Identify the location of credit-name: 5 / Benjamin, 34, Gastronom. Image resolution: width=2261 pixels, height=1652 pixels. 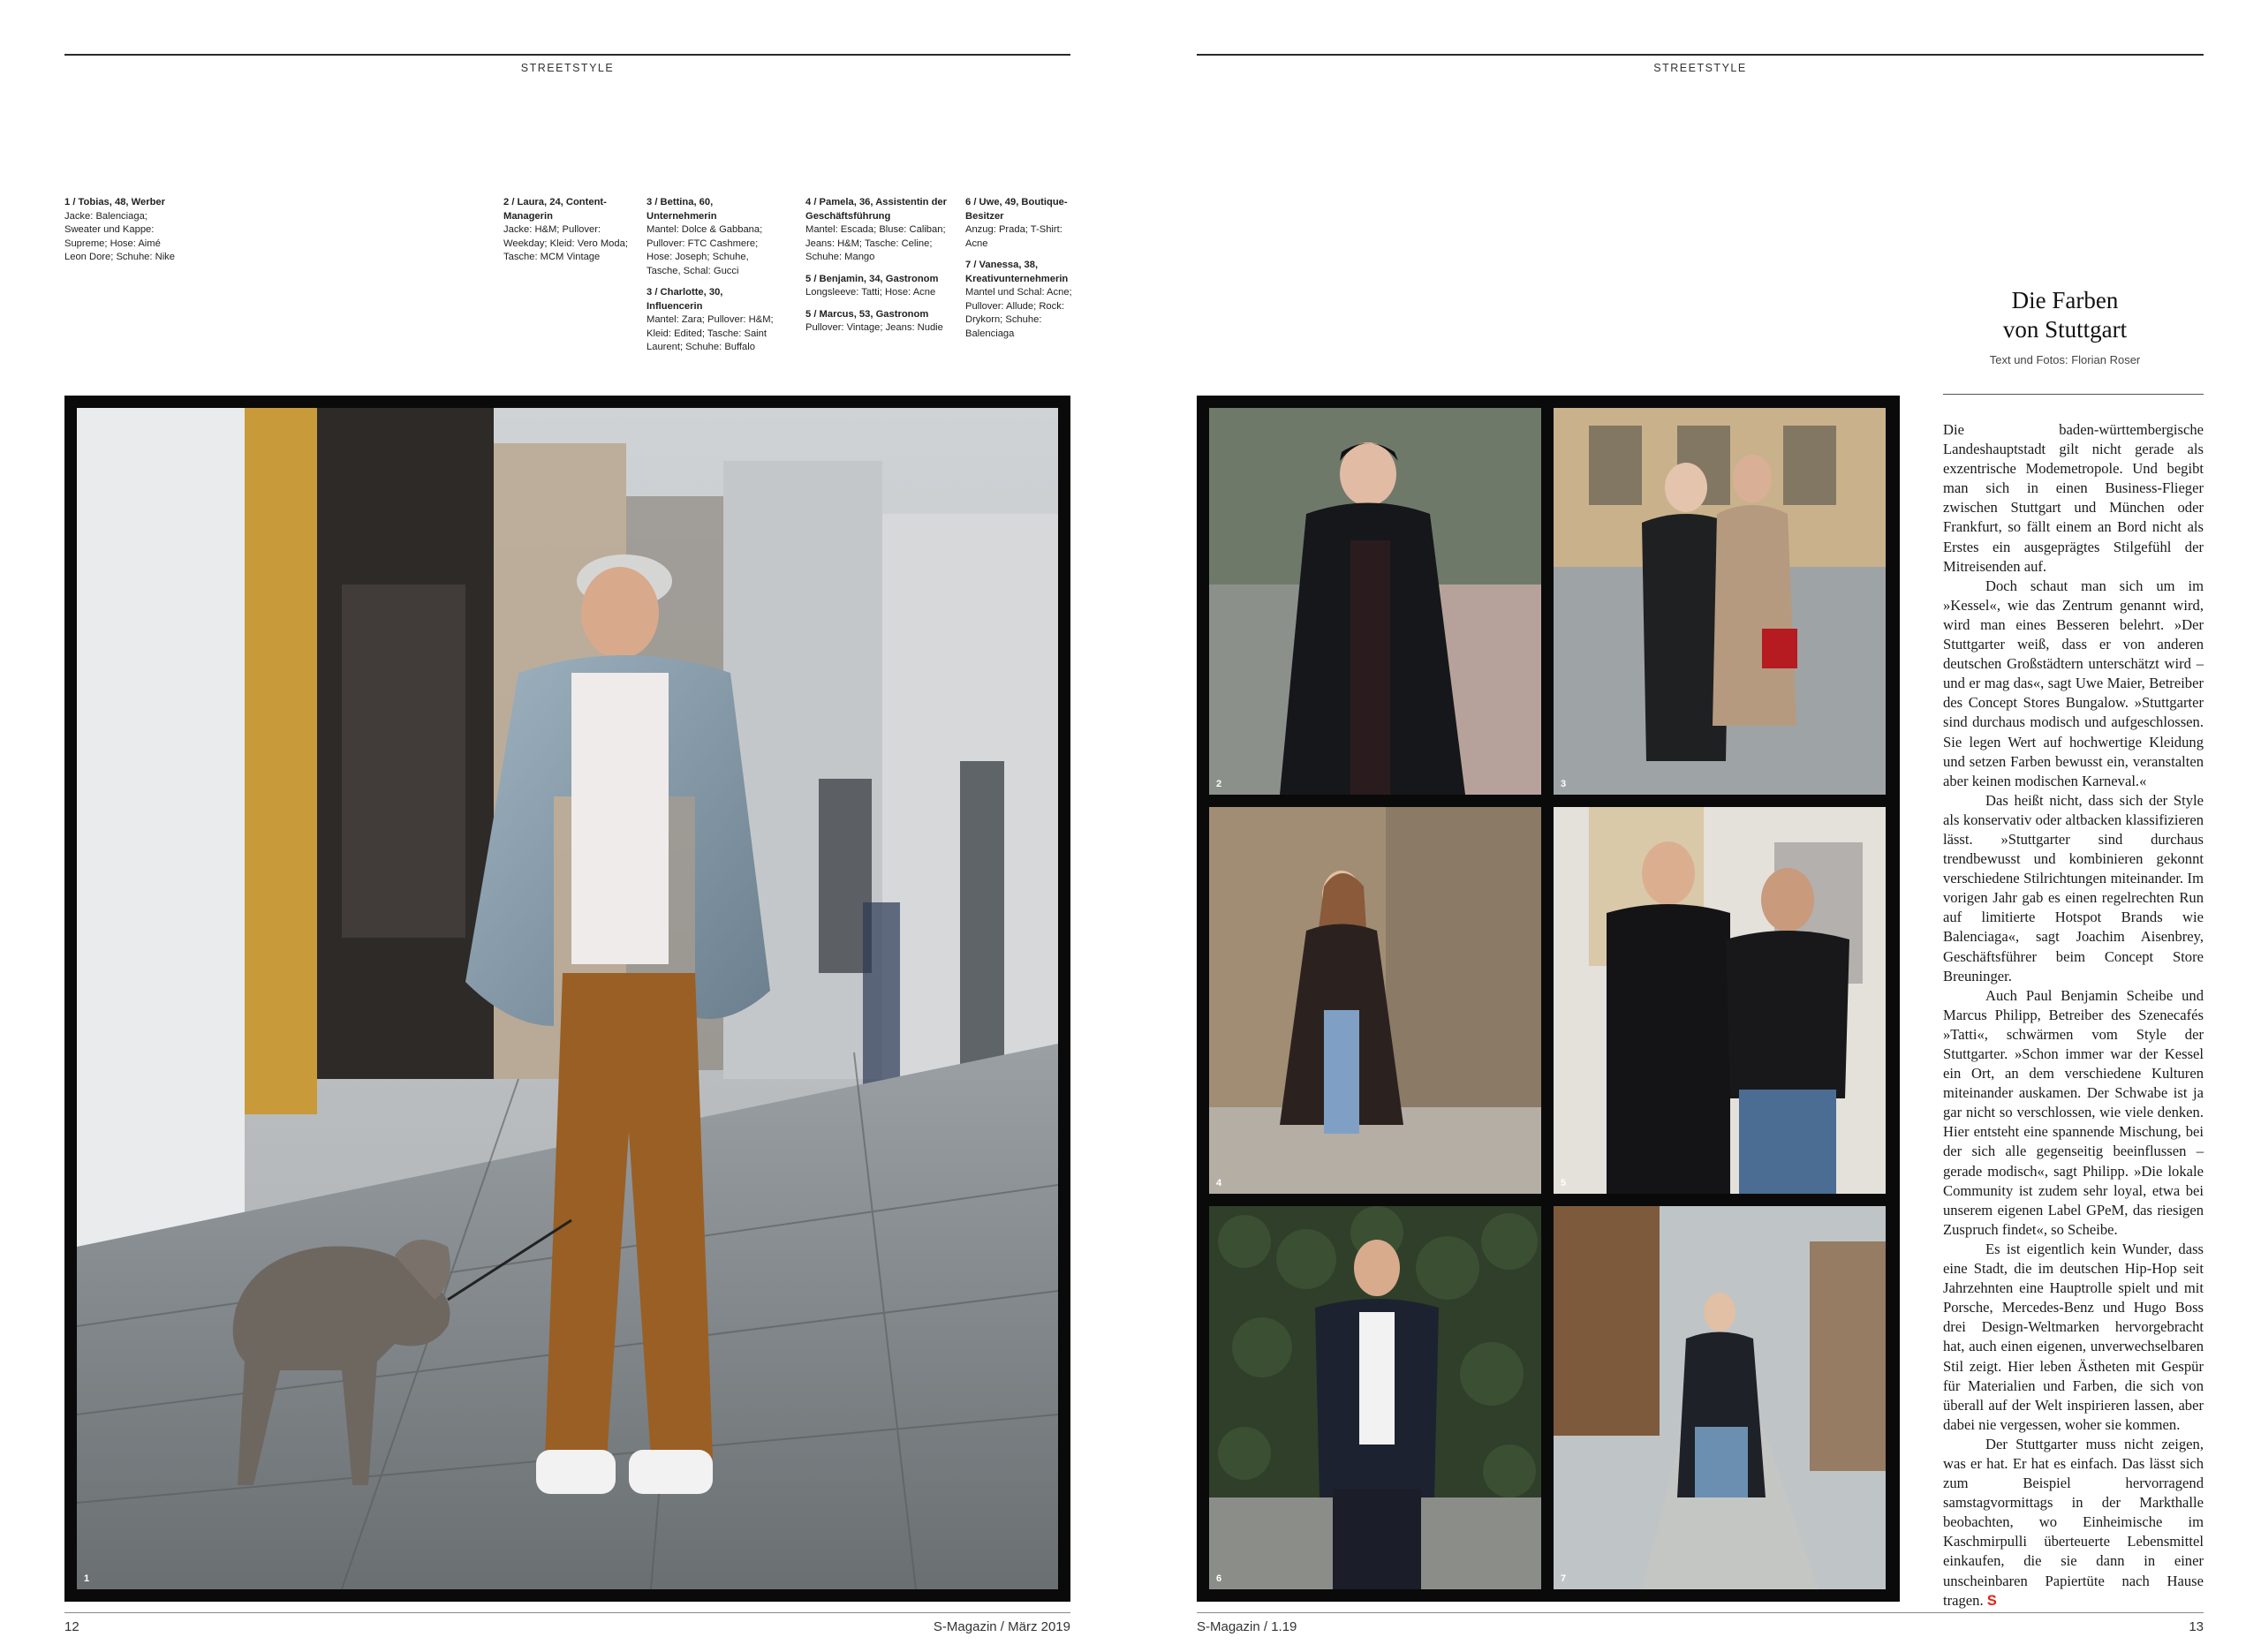
(872, 278).